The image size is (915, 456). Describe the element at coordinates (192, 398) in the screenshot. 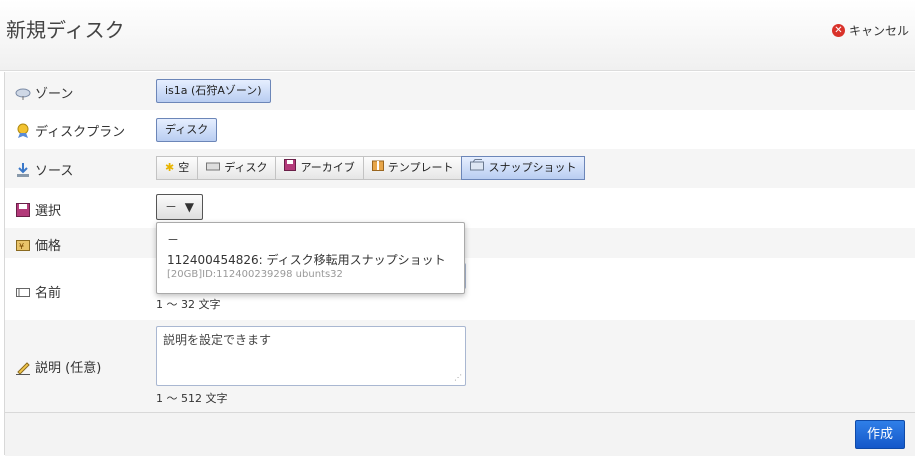

I see `description-hint: 1 ～ 512 文字` at that location.